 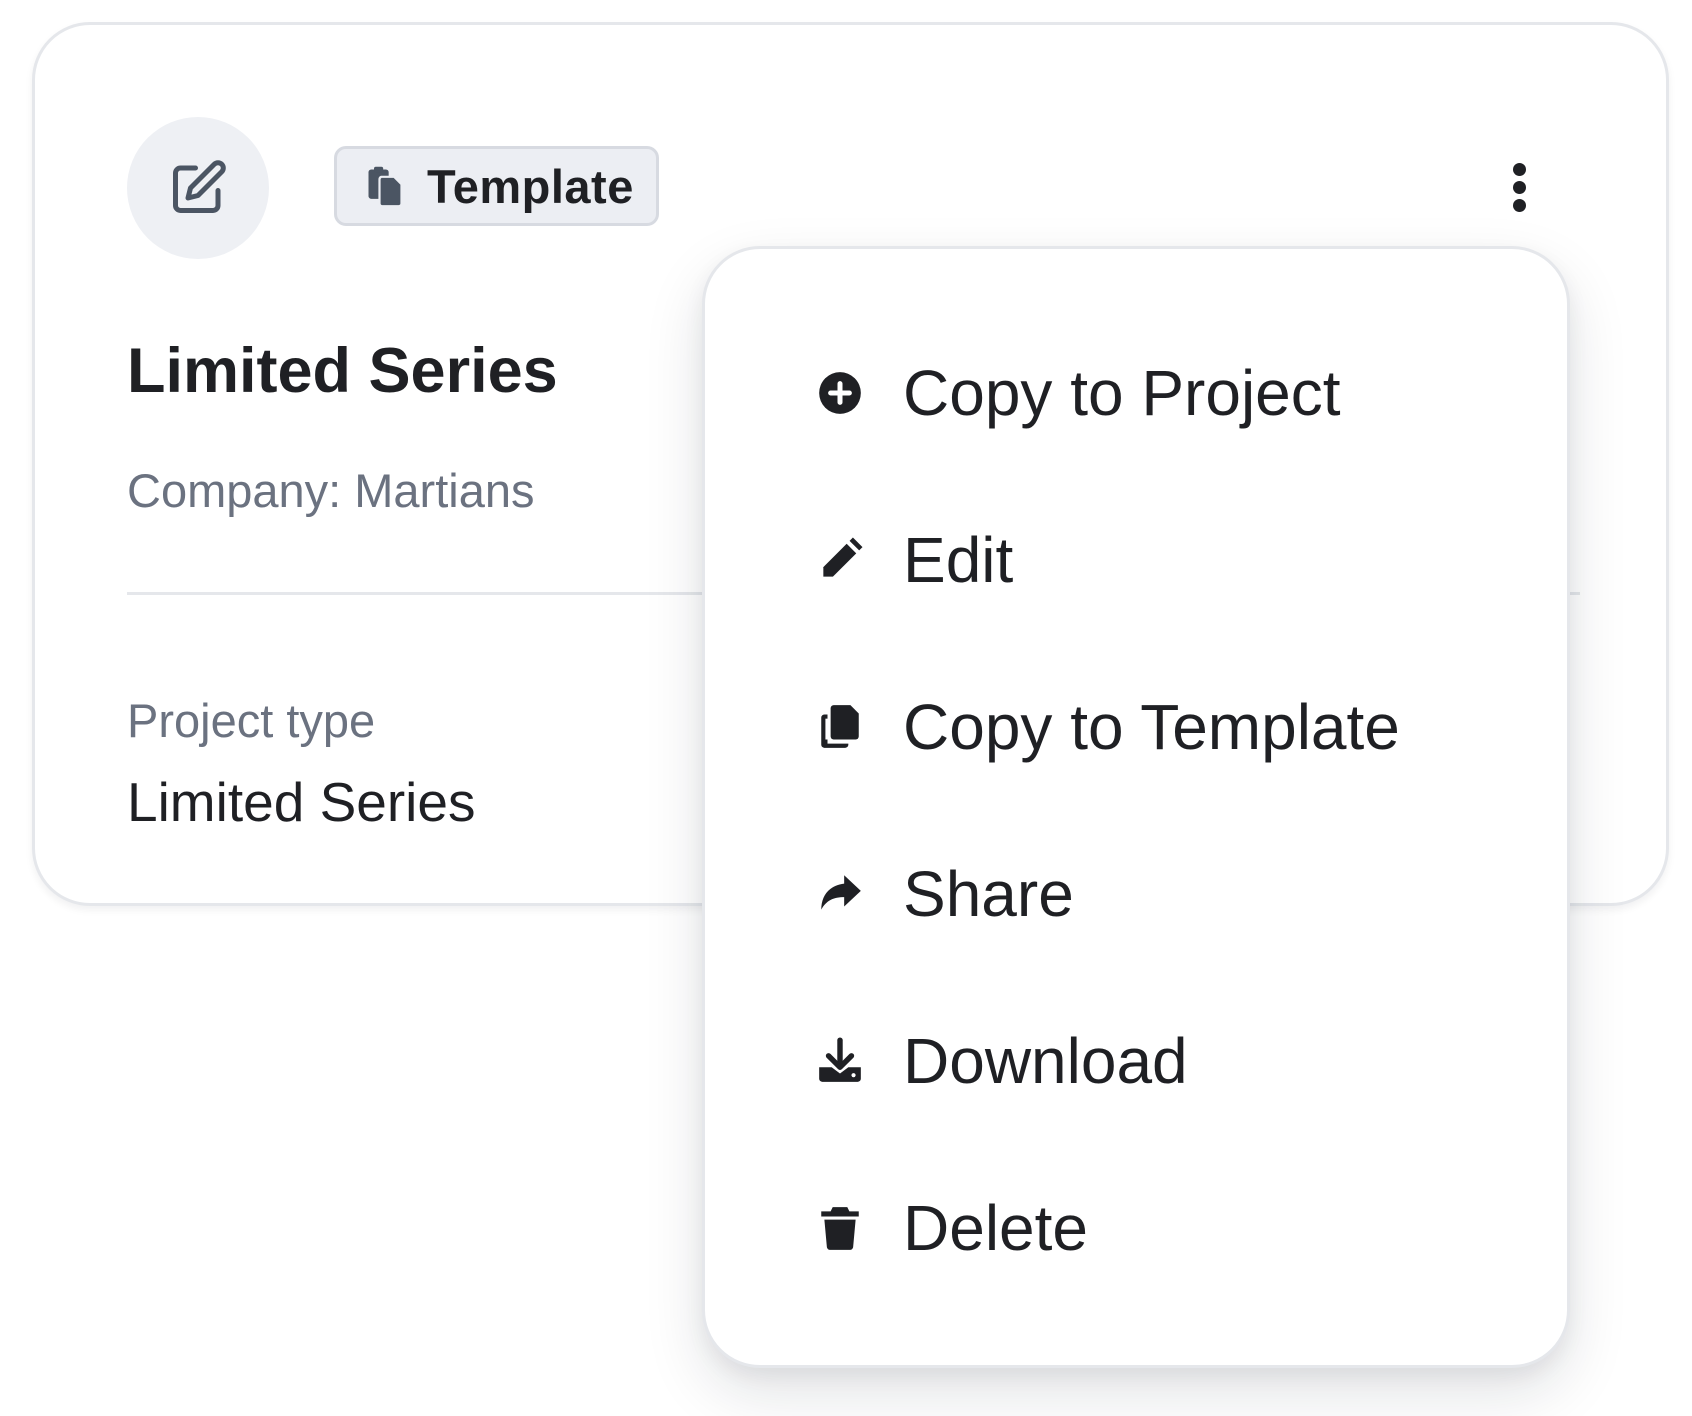 What do you see at coordinates (342, 371) in the screenshot?
I see `card-title: Limited Series` at bounding box center [342, 371].